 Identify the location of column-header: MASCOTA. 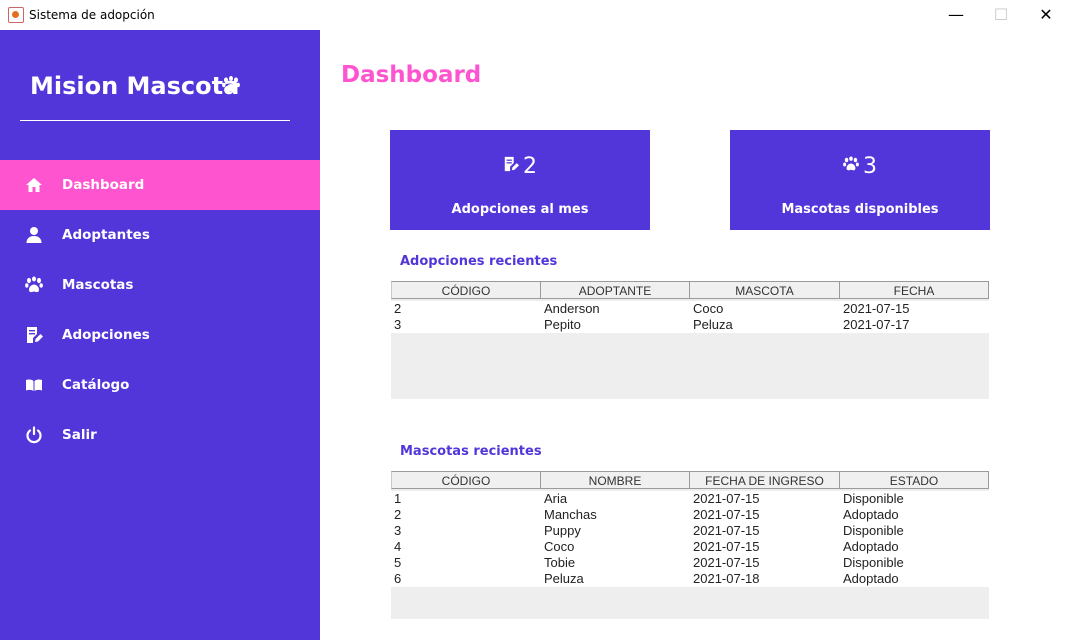
(765, 290).